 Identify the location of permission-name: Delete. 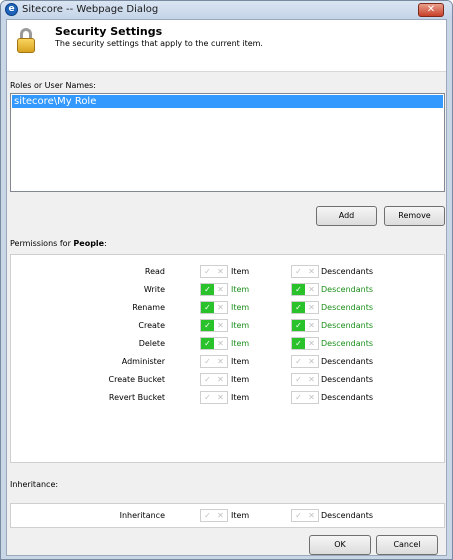
(151, 343).